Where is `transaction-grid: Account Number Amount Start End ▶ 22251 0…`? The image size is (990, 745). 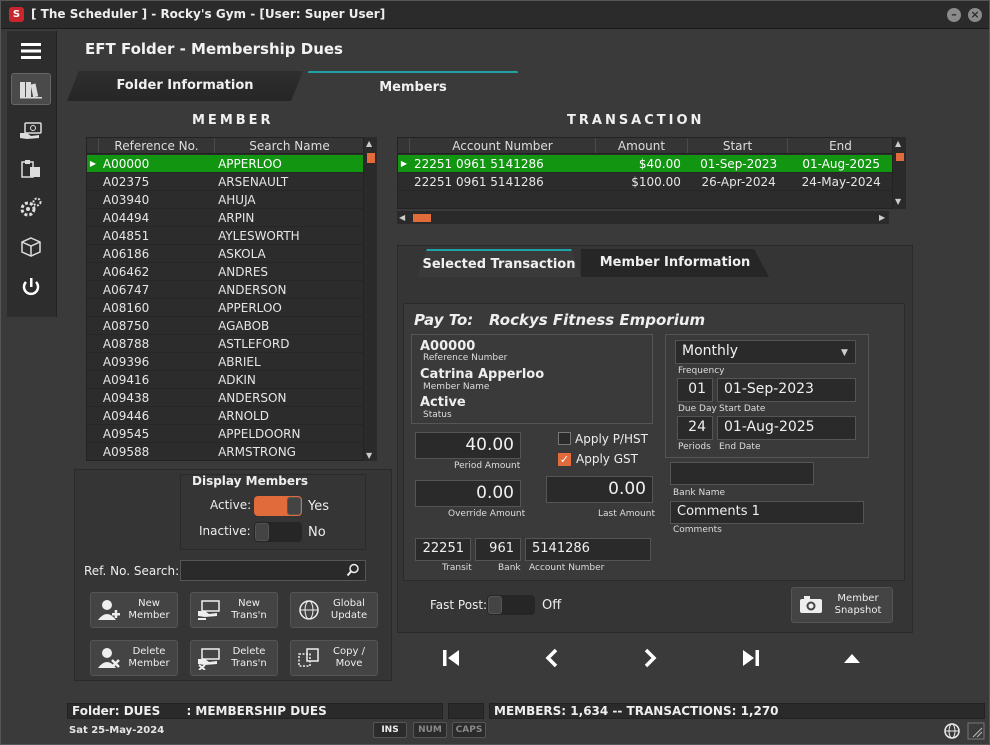 transaction-grid: Account Number Amount Start End ▶ 22251 0… is located at coordinates (645, 173).